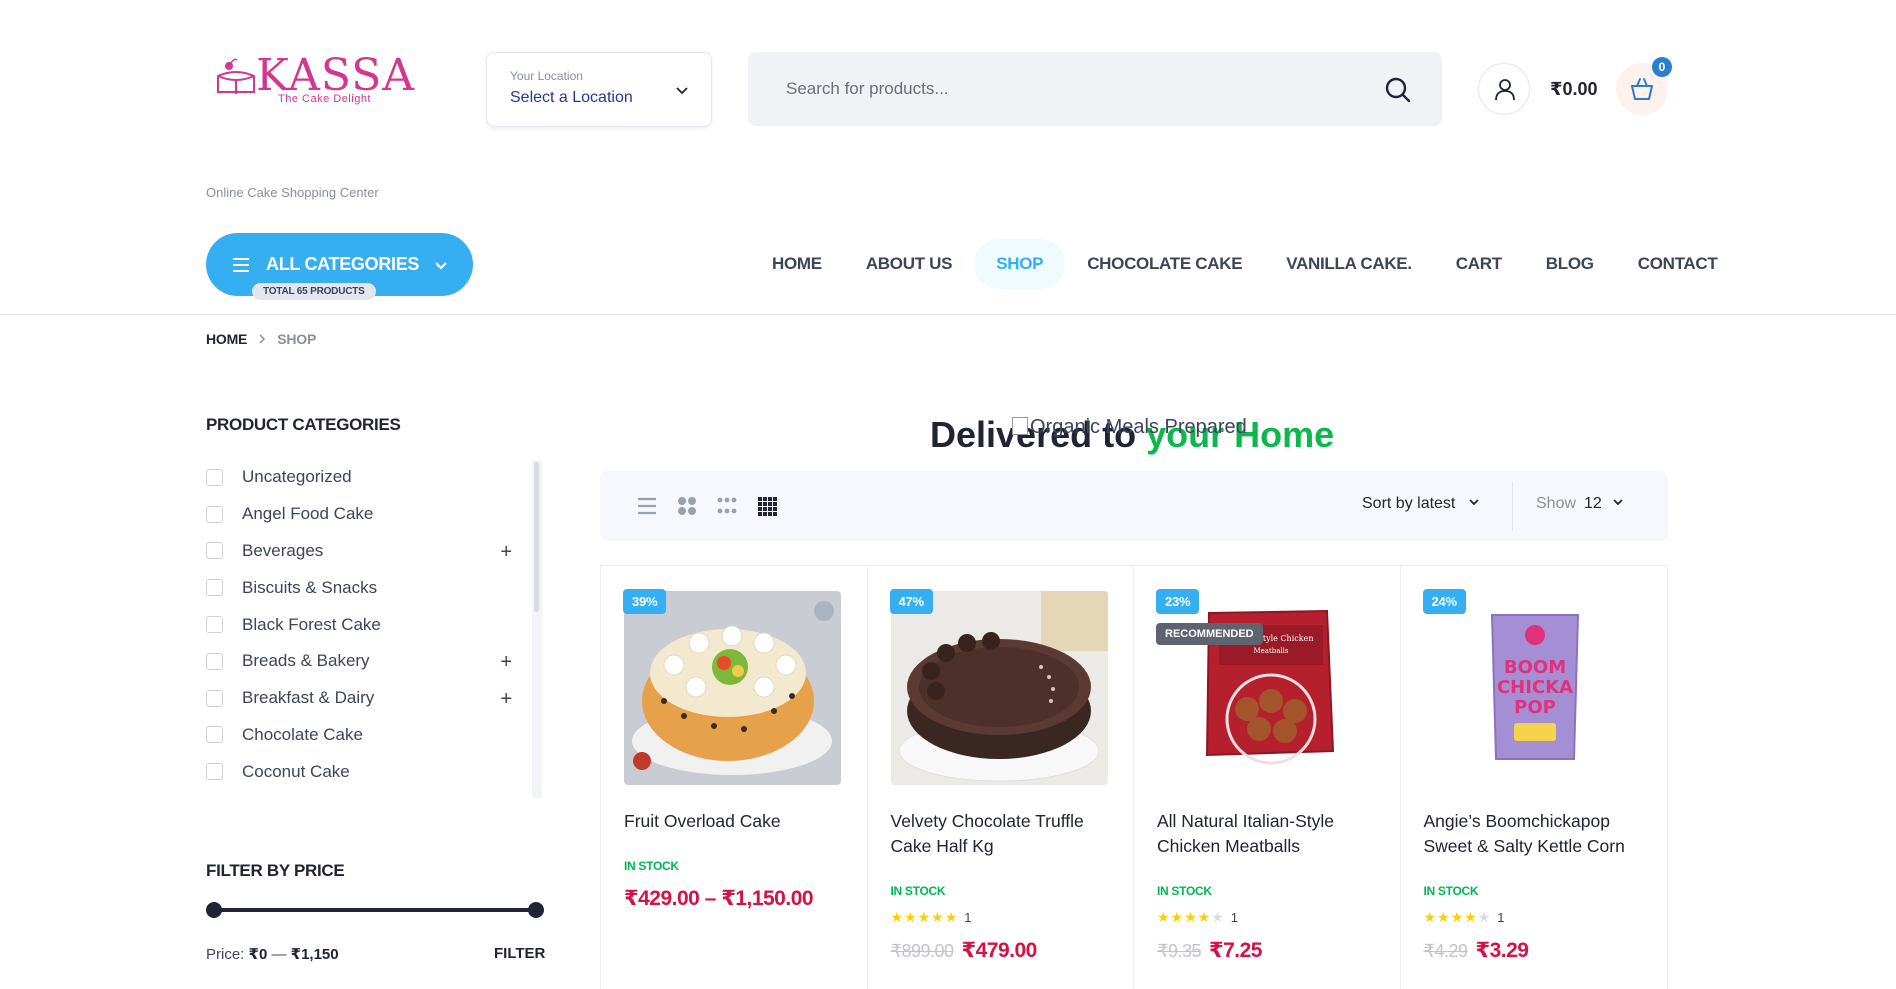 The width and height of the screenshot is (1896, 989). Describe the element at coordinates (1444, 601) in the screenshot. I see `discount-badge: 24%` at that location.